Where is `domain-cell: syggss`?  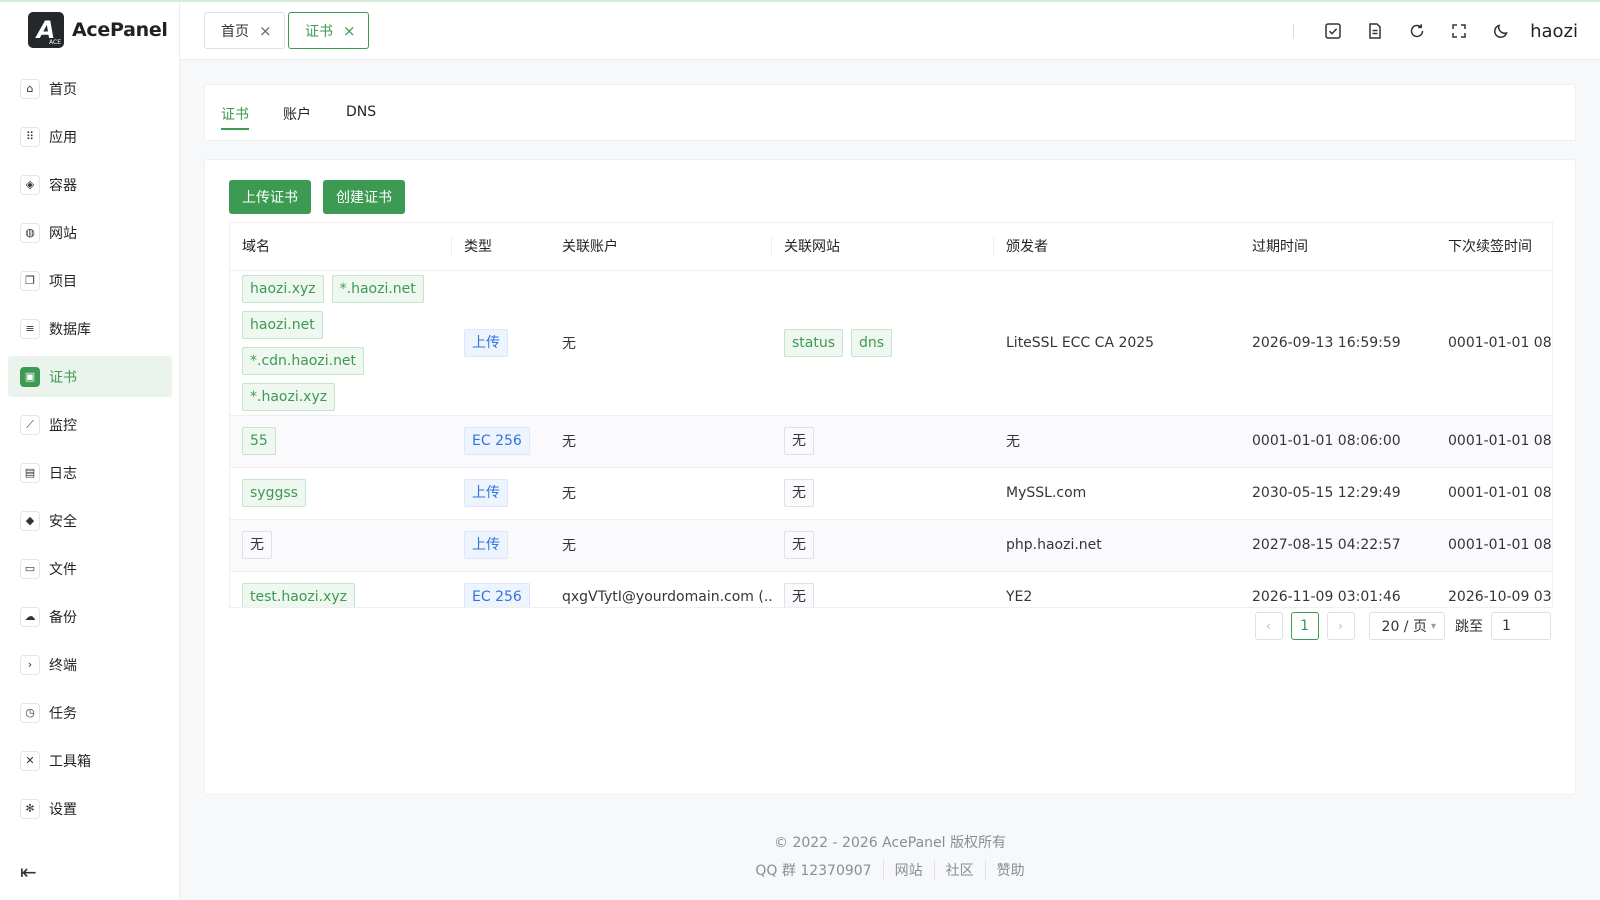
domain-cell: syggss is located at coordinates (341, 493).